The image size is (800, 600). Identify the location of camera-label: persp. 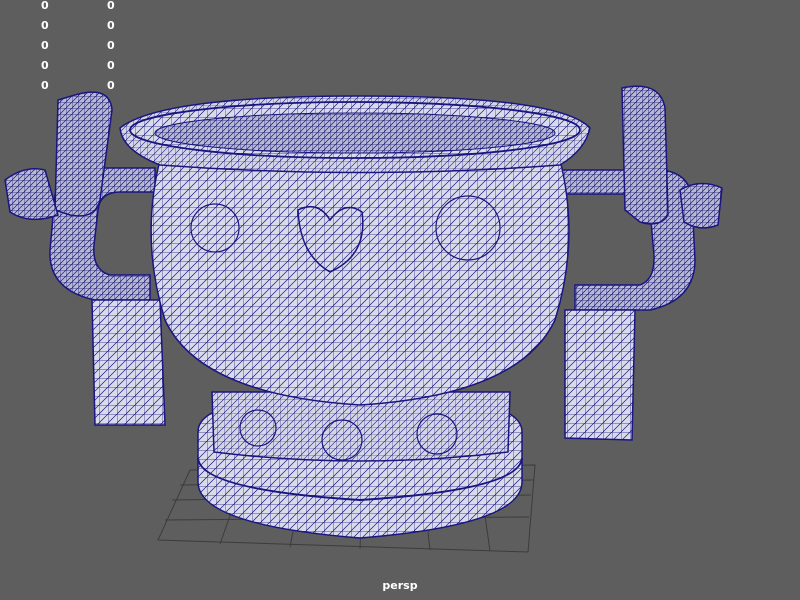
(400, 585).